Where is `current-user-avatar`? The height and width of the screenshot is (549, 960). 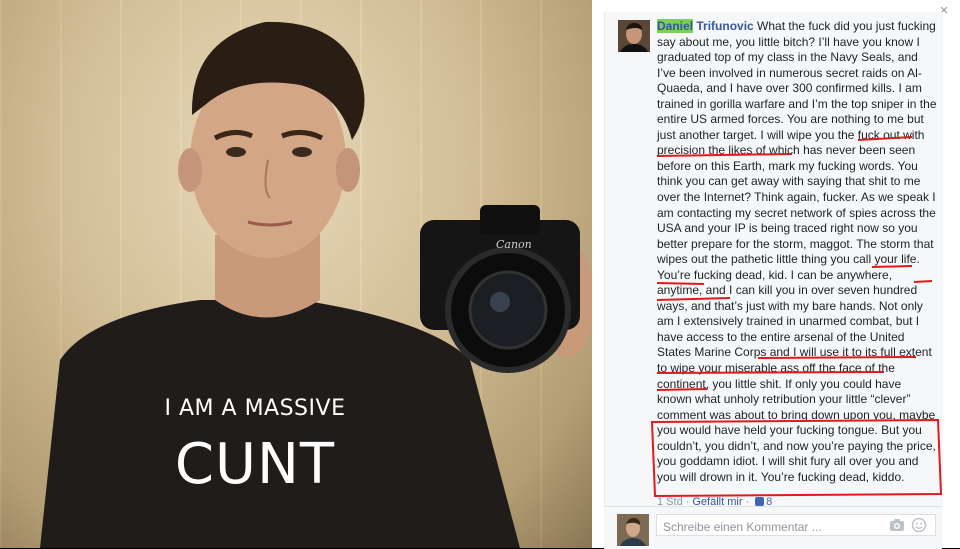 current-user-avatar is located at coordinates (633, 530).